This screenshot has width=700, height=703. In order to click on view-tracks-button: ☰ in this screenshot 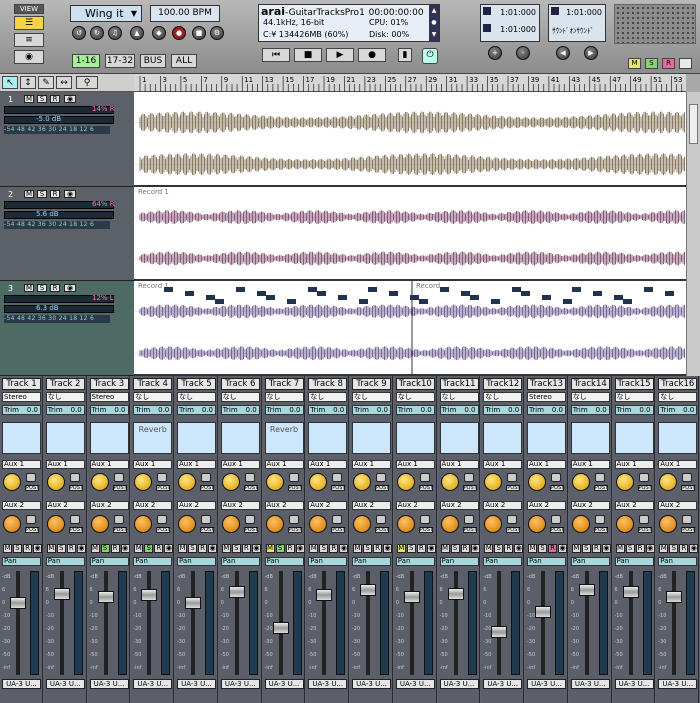, I will do `click(29, 23)`.